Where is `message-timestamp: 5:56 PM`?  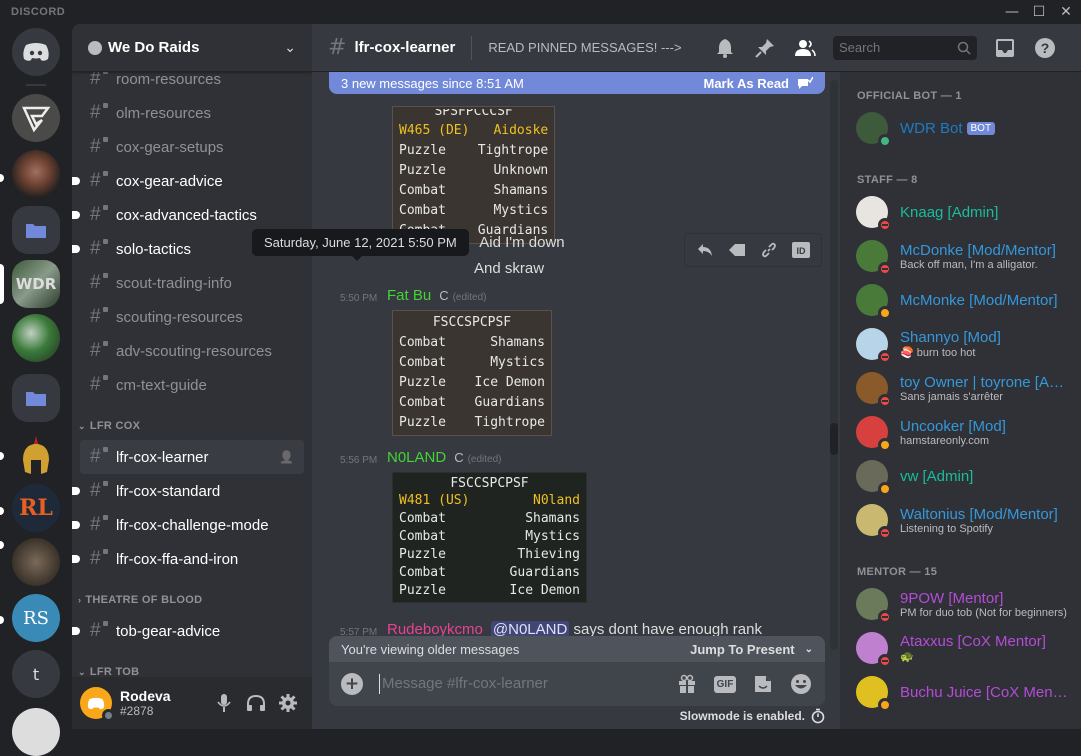
message-timestamp: 5:56 PM is located at coordinates (358, 460).